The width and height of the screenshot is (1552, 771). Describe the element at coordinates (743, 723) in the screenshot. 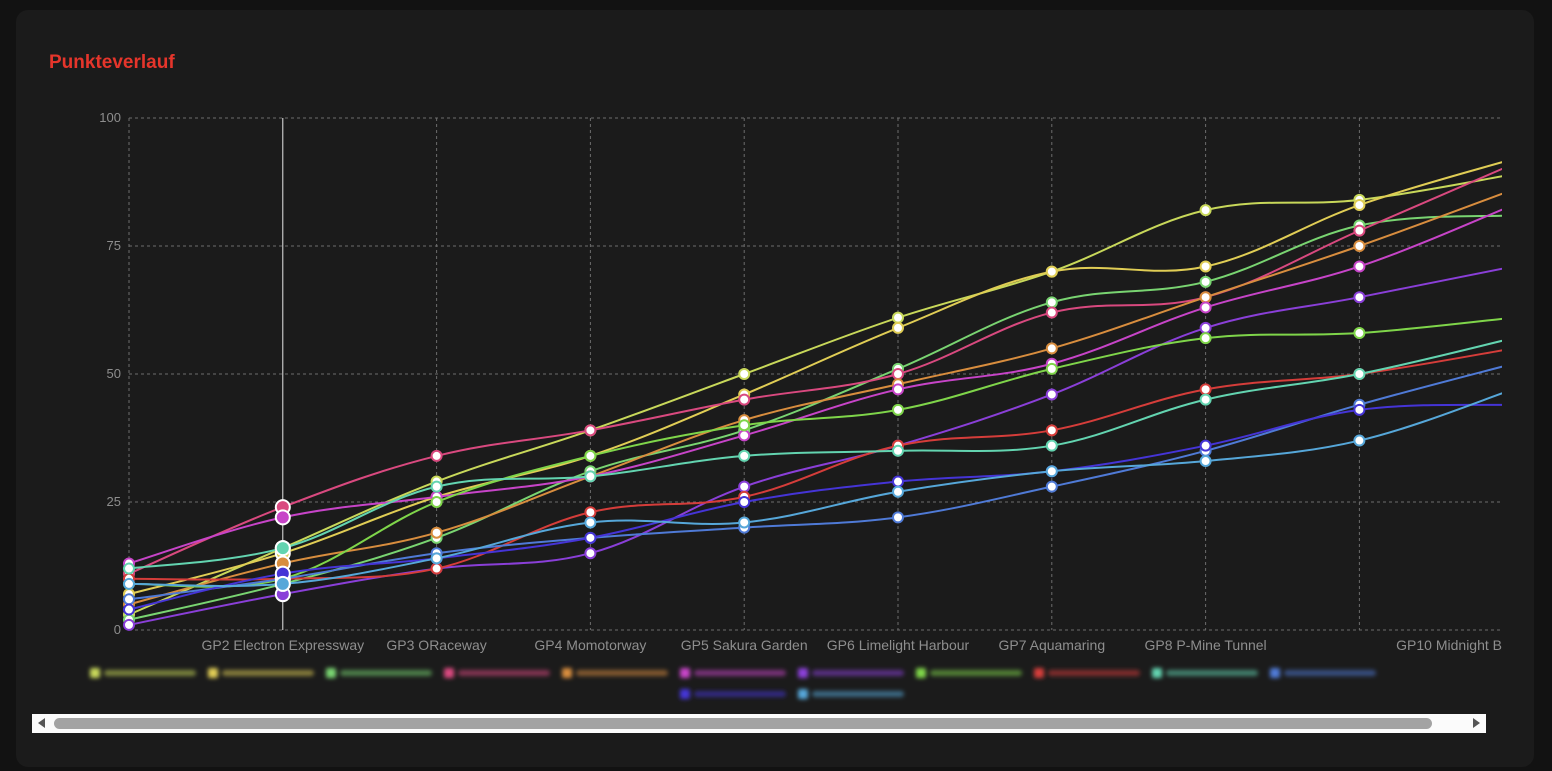

I see `scroll-thumb` at that location.